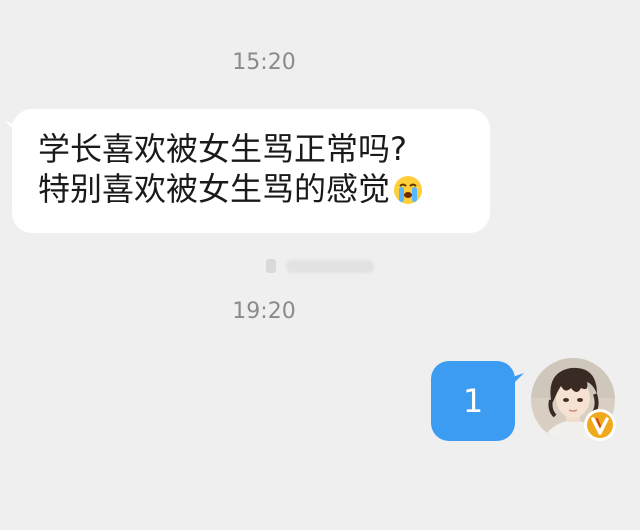 The image size is (640, 530). Describe the element at coordinates (408, 194) in the screenshot. I see `crying-face-icon` at that location.